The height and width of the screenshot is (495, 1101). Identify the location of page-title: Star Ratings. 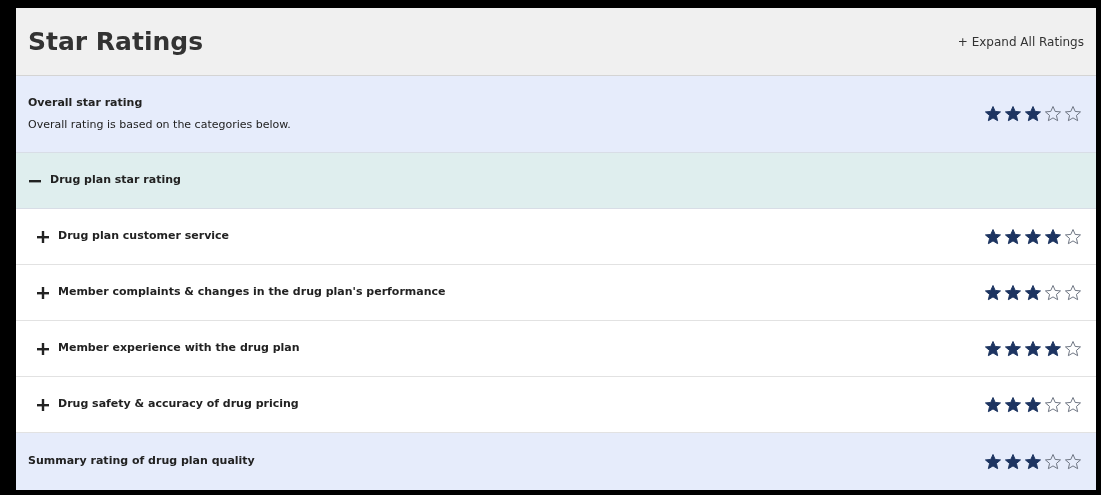
(116, 41).